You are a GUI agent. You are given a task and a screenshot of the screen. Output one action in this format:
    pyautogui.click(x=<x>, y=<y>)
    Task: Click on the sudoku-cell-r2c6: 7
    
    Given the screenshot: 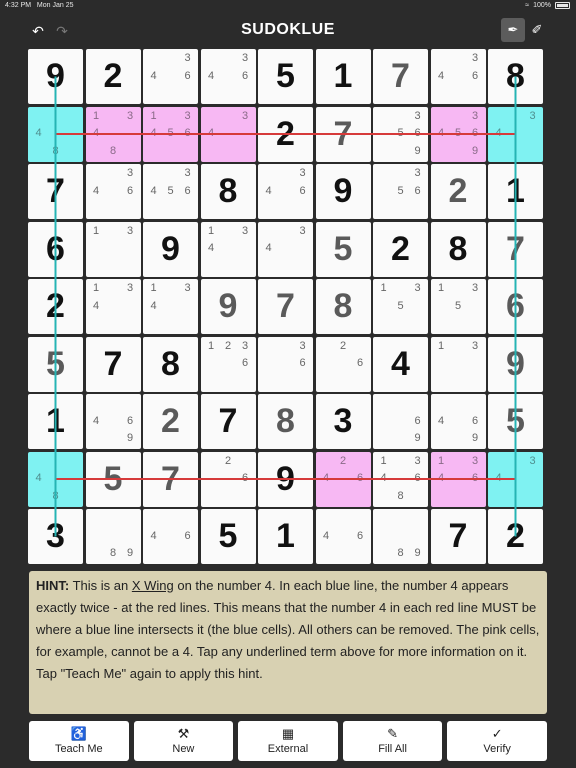 What is the action you would take?
    pyautogui.click(x=343, y=134)
    